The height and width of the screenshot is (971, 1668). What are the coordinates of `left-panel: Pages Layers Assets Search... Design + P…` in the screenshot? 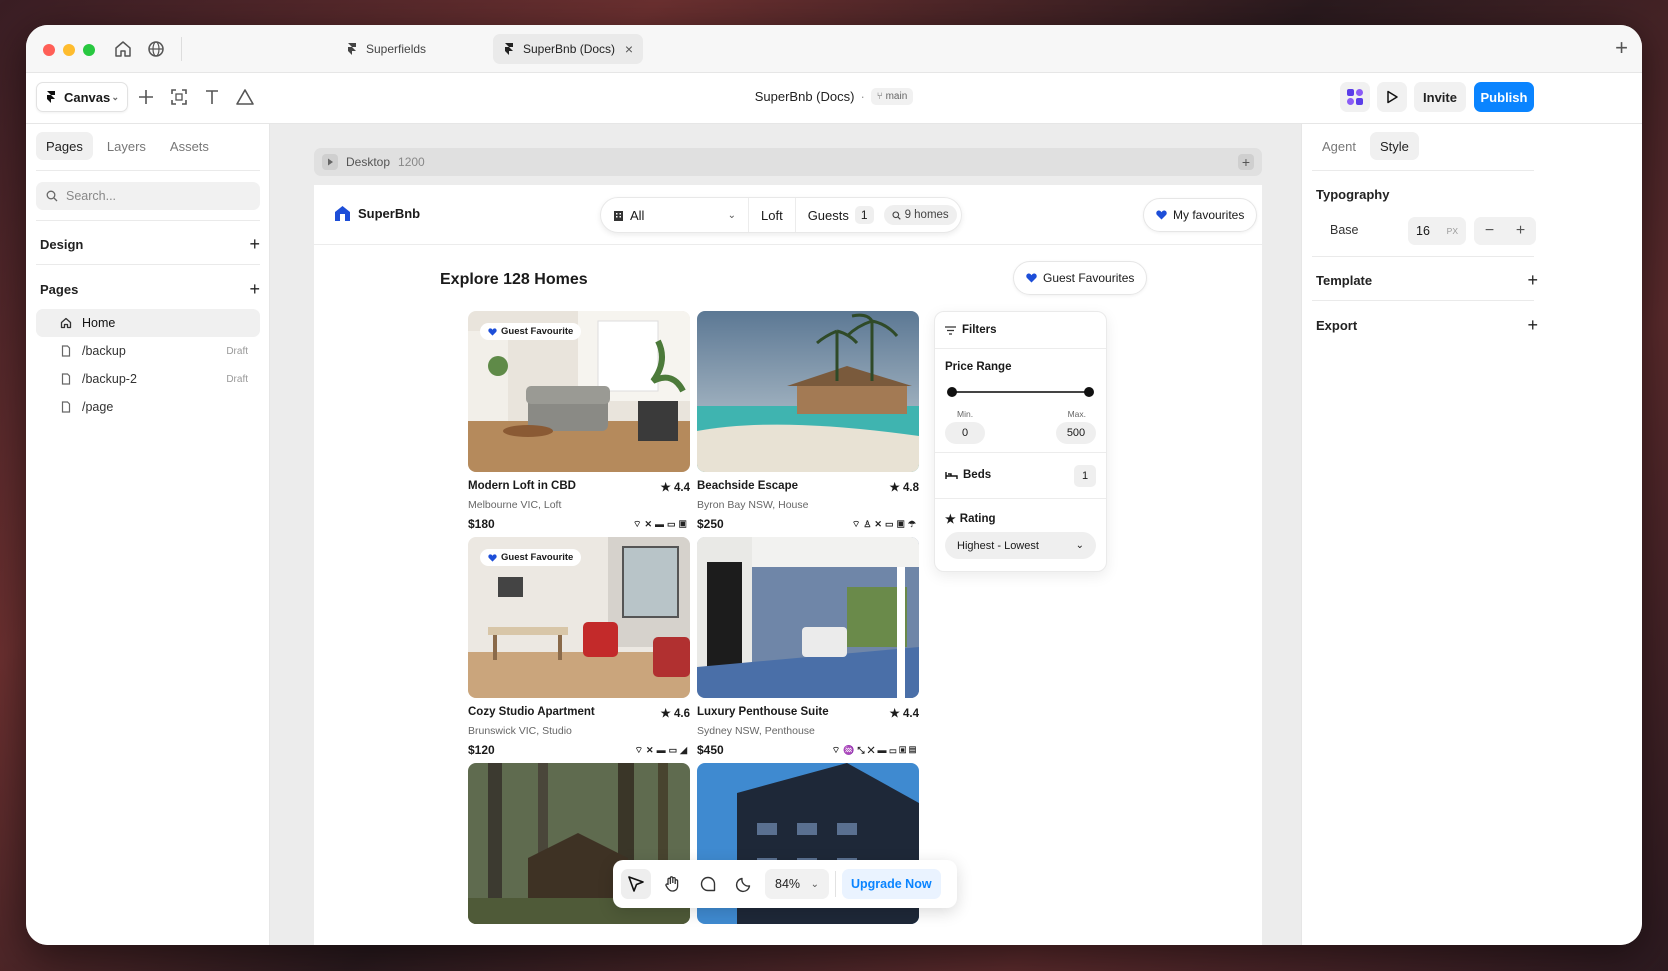 It's located at (148, 534).